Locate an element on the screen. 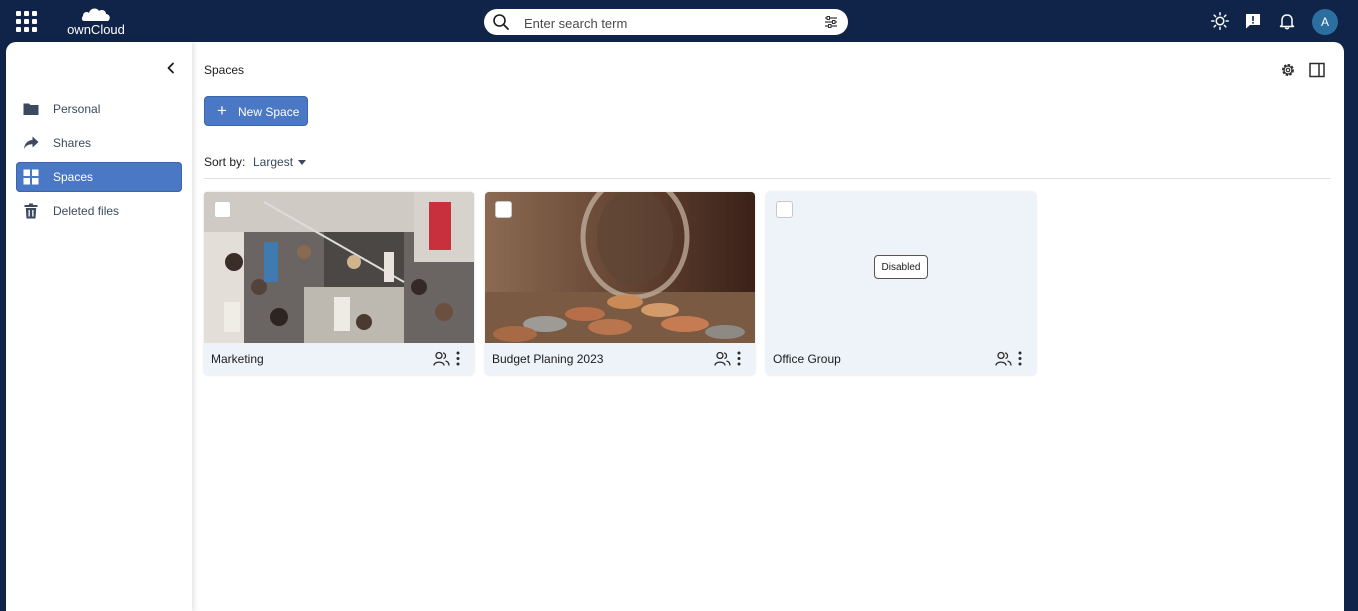 The width and height of the screenshot is (1358, 611). sort-control: Sort by: Largest is located at coordinates (255, 162).